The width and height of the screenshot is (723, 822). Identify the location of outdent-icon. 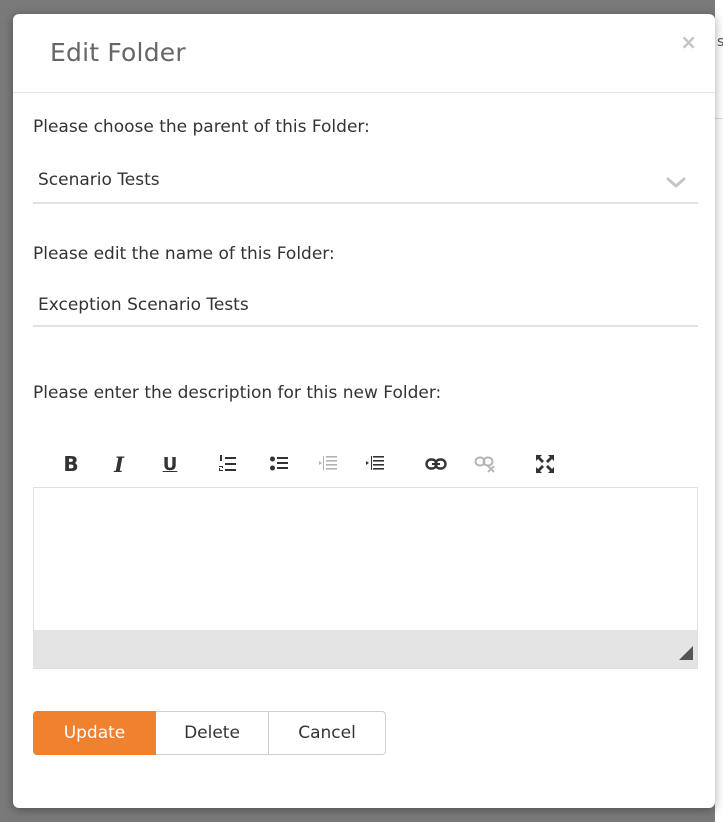
(328, 464).